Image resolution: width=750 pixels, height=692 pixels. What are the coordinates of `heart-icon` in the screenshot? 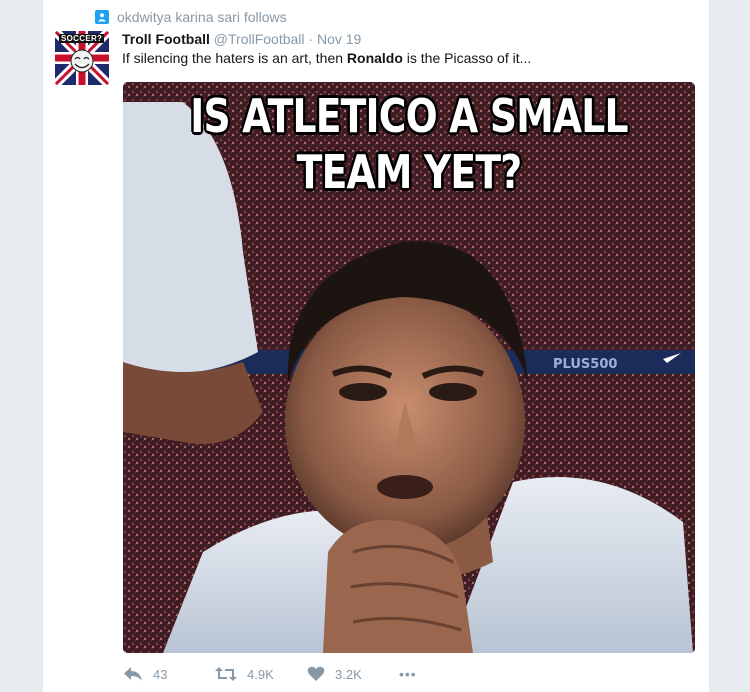 It's located at (316, 673).